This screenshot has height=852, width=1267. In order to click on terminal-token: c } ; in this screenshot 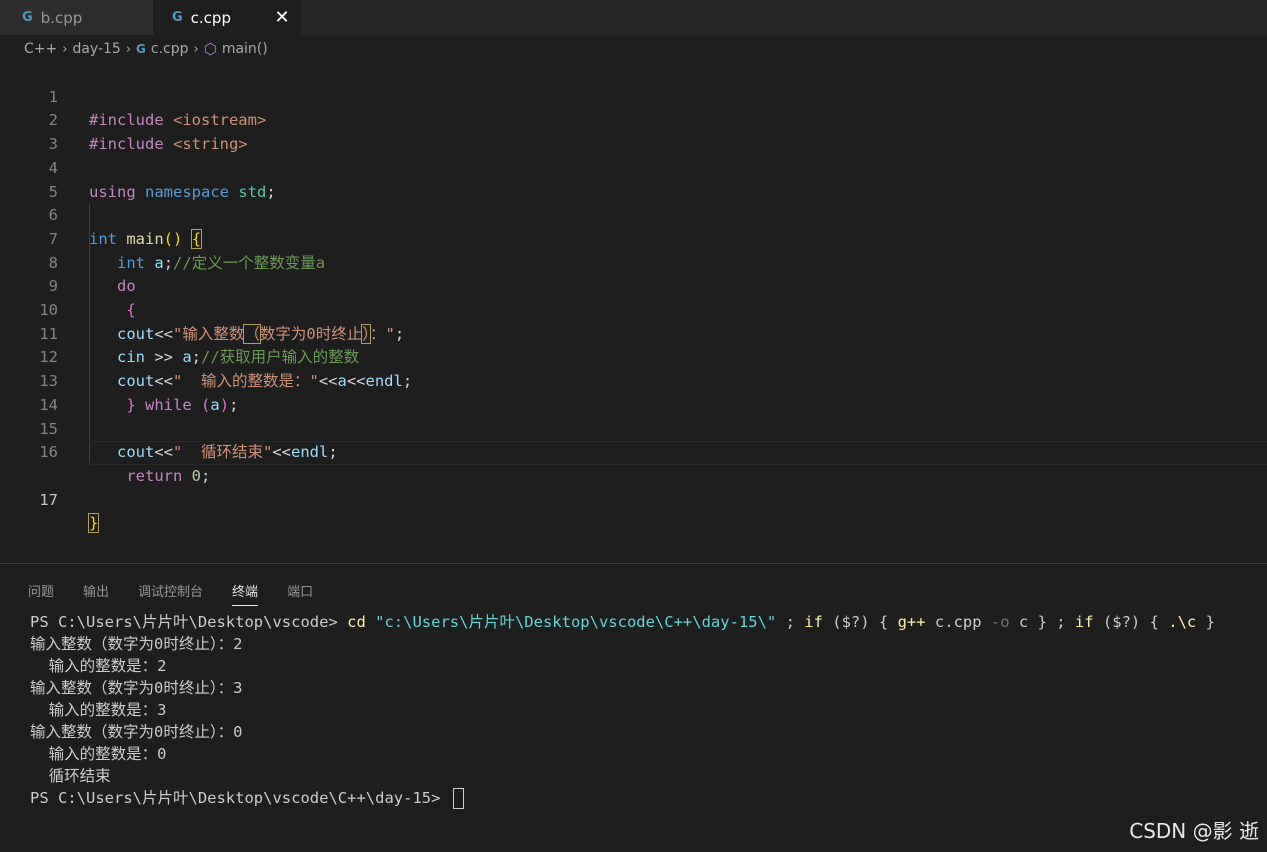, I will do `click(1042, 622)`.